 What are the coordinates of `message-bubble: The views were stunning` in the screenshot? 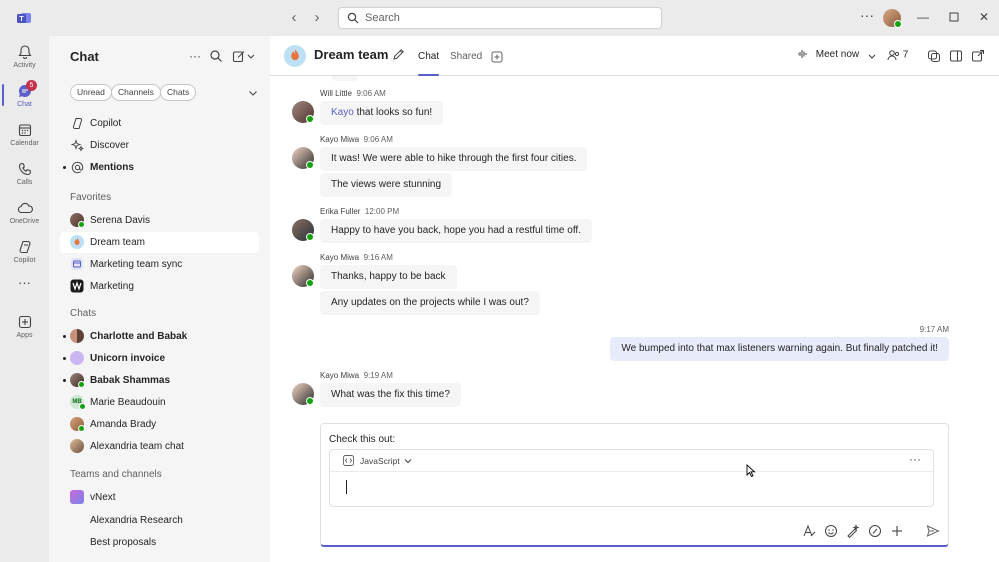 It's located at (386, 185).